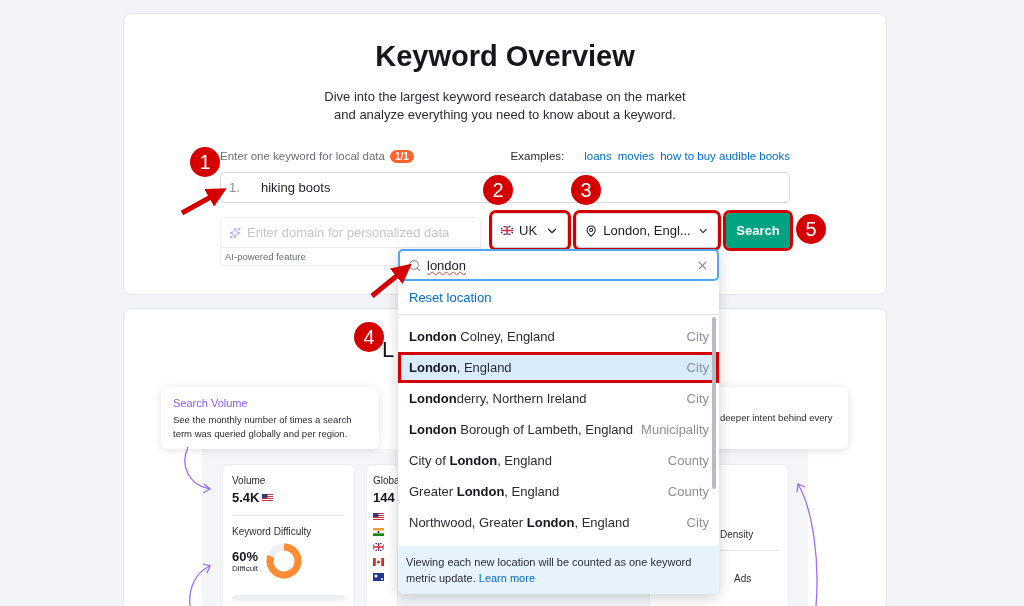  I want to click on location-pin-icon, so click(591, 230).